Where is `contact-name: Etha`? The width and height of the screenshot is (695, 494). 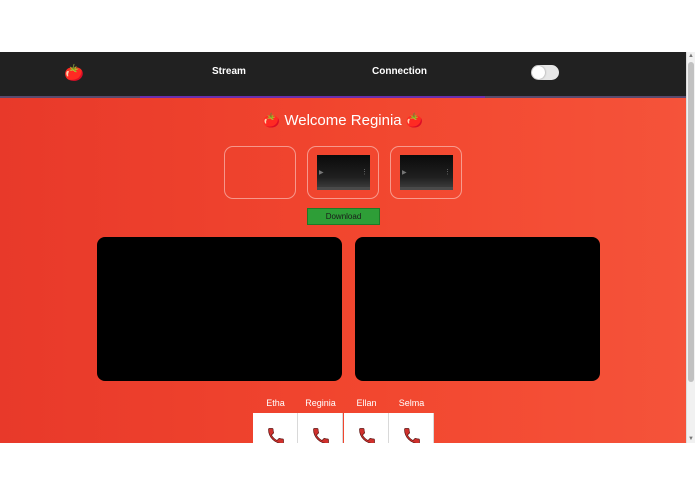
contact-name: Etha is located at coordinates (275, 403).